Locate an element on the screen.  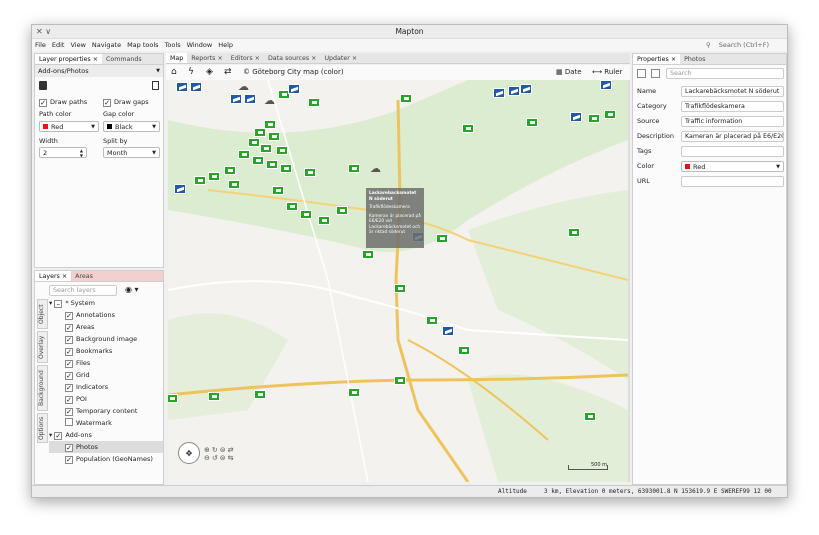
ruler-button: ⟷ Ruler is located at coordinates (607, 72).